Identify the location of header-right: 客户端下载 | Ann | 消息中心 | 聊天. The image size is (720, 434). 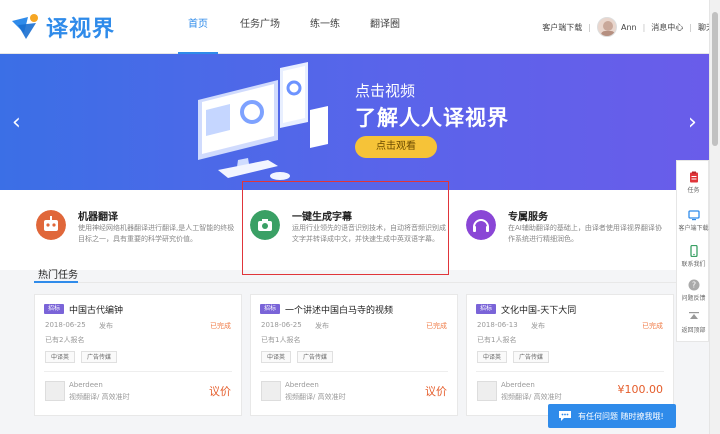
(628, 27).